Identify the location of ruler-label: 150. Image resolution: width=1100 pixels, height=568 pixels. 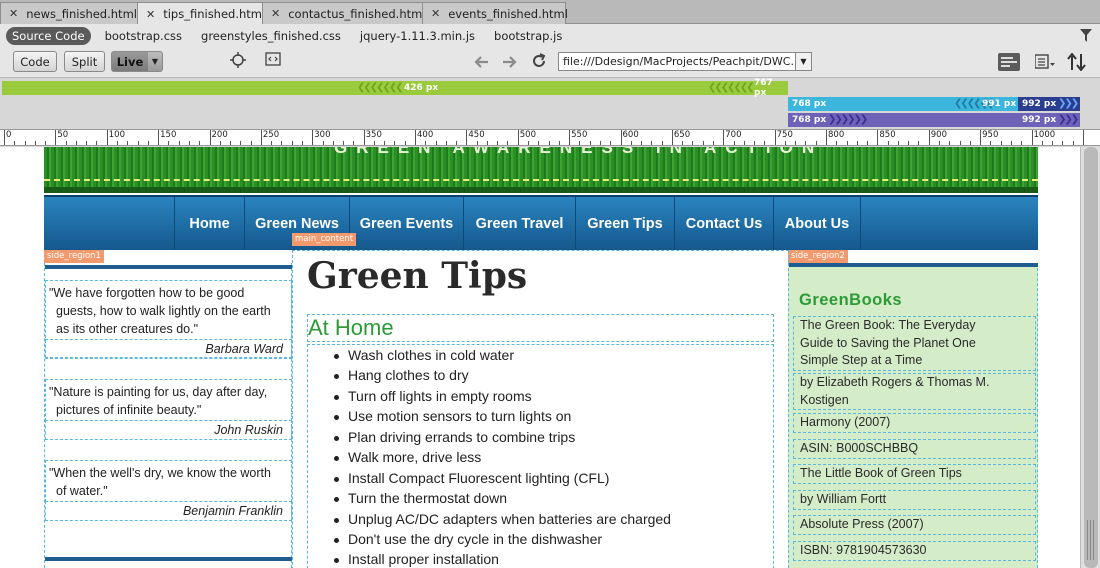
(168, 135).